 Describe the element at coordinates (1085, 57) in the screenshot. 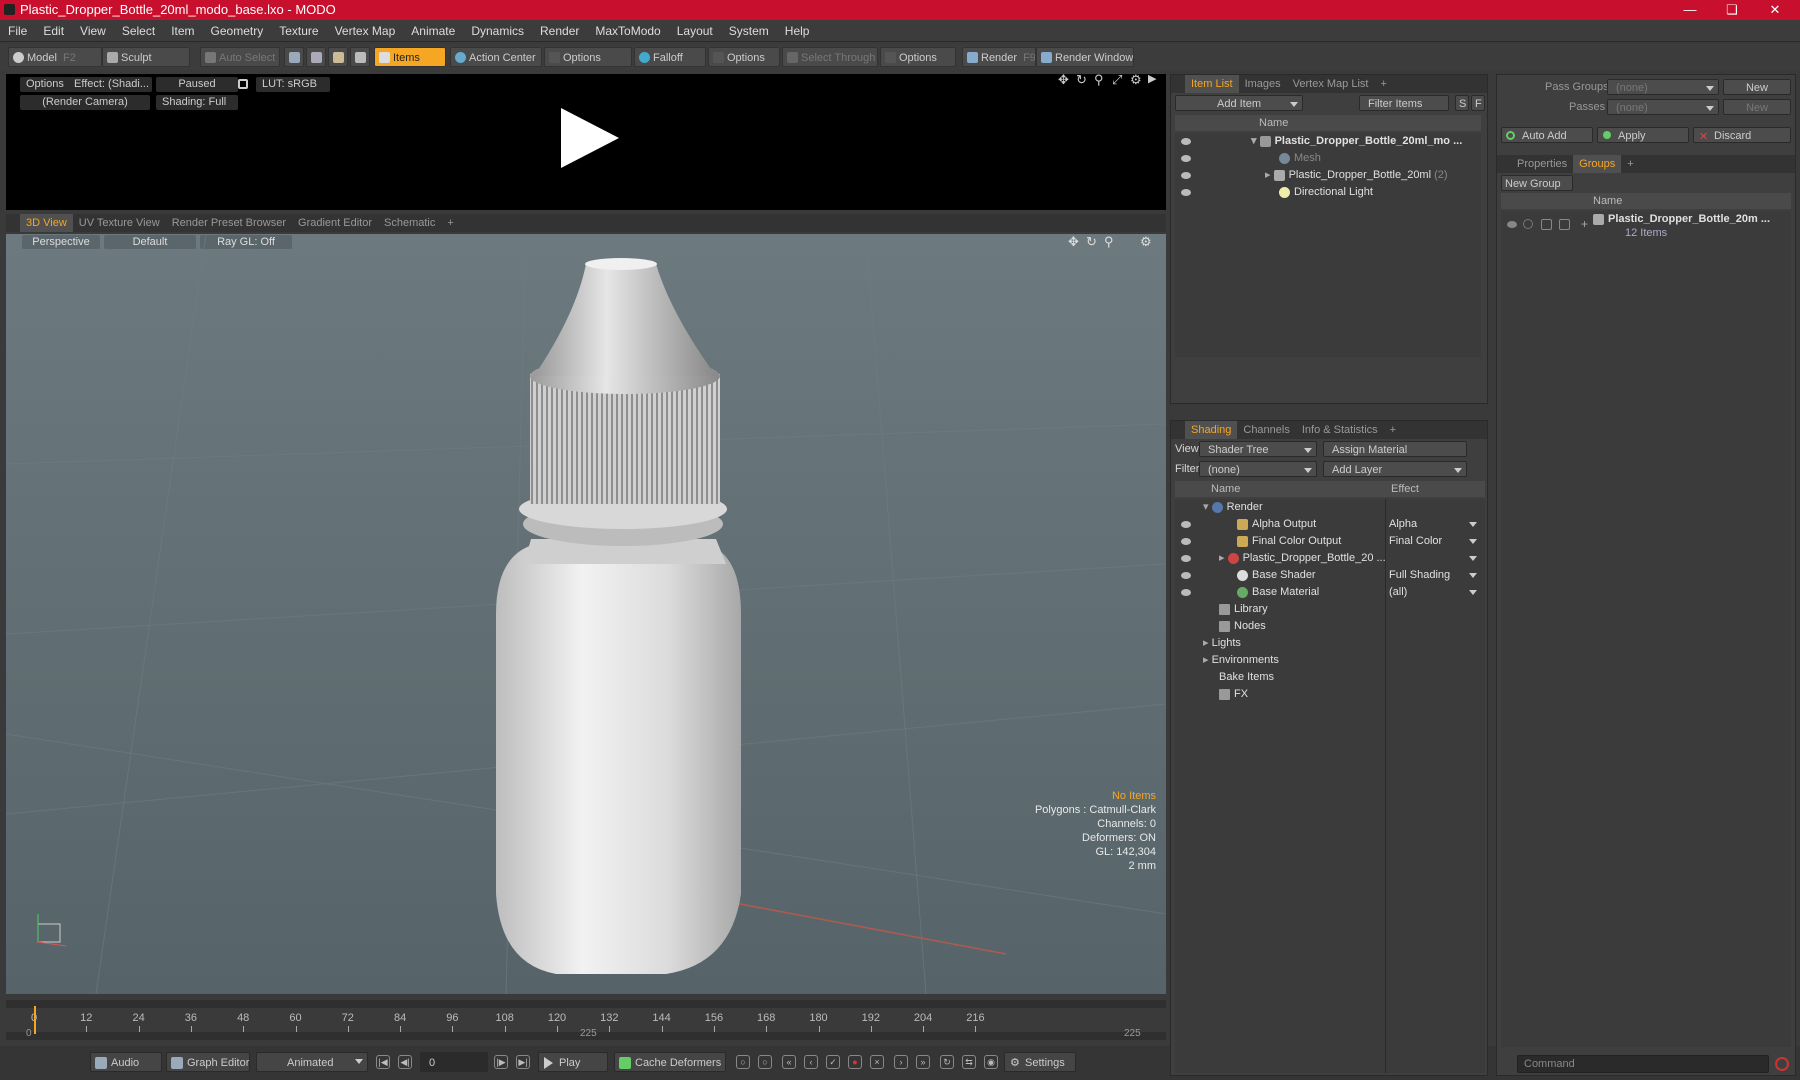

I see `render-window-button: Render Window` at that location.